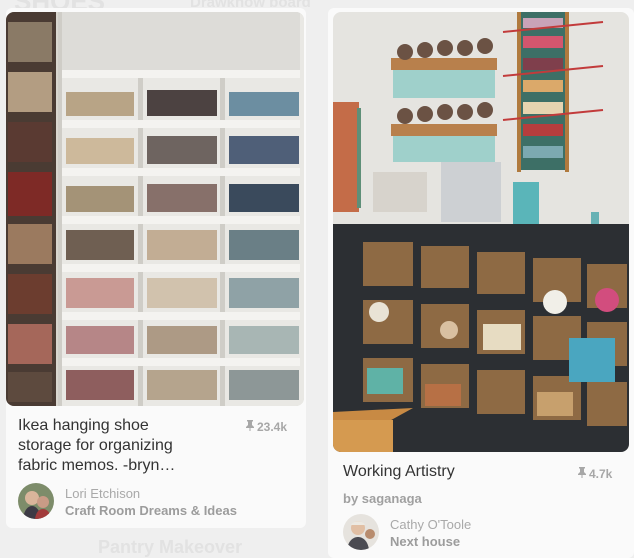  What do you see at coordinates (83, 425) in the screenshot?
I see `pin-title-line: Ikea hanging shoe` at bounding box center [83, 425].